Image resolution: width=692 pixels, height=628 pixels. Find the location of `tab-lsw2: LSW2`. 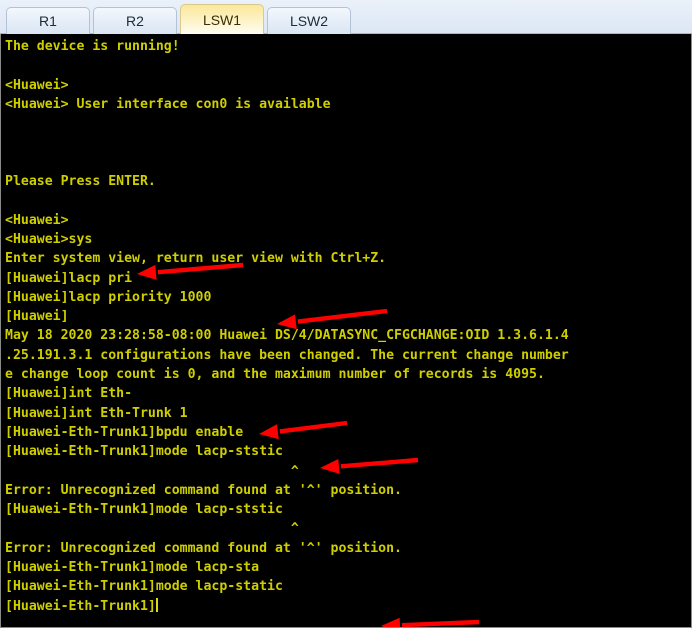

tab-lsw2: LSW2 is located at coordinates (309, 20).